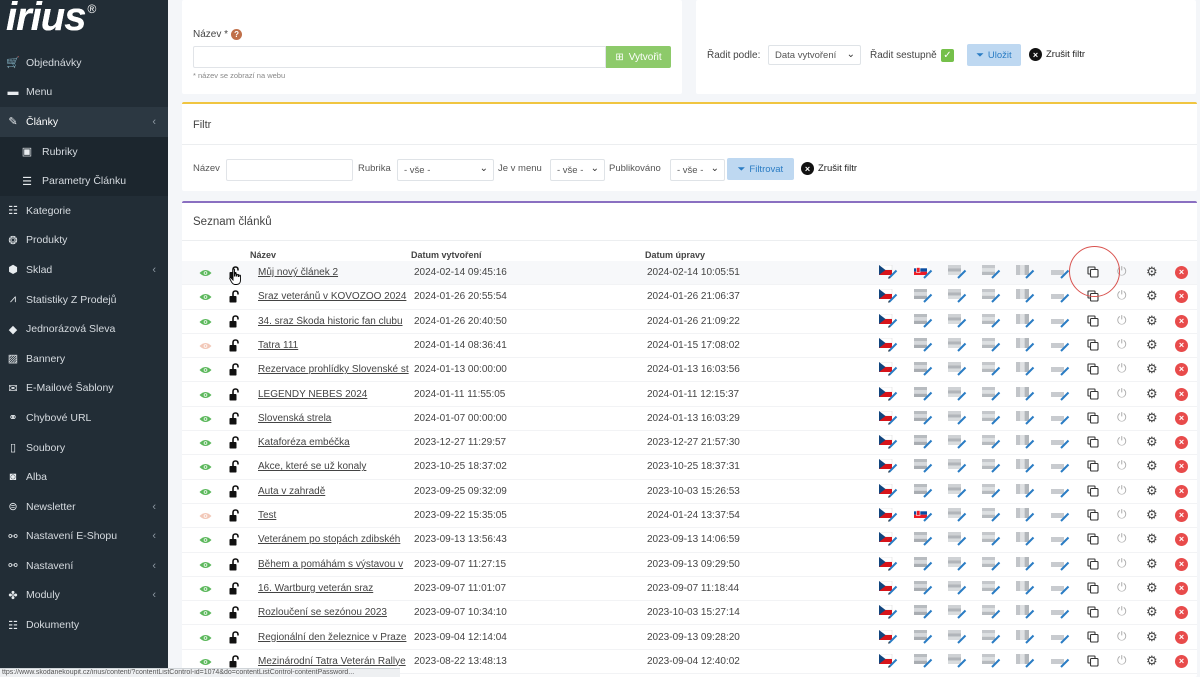 The width and height of the screenshot is (1200, 677). What do you see at coordinates (333, 612) in the screenshot?
I see `article-title-link: Rozloučení se sezónou 2023` at bounding box center [333, 612].